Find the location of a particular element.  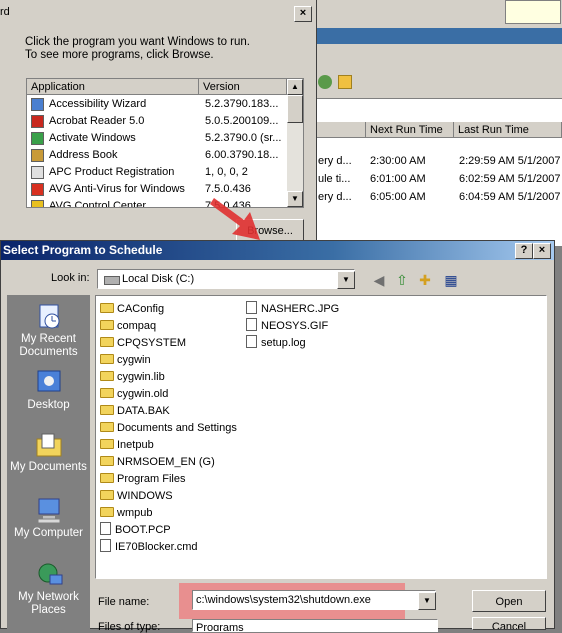

file-name-label: File name: is located at coordinates (124, 602).